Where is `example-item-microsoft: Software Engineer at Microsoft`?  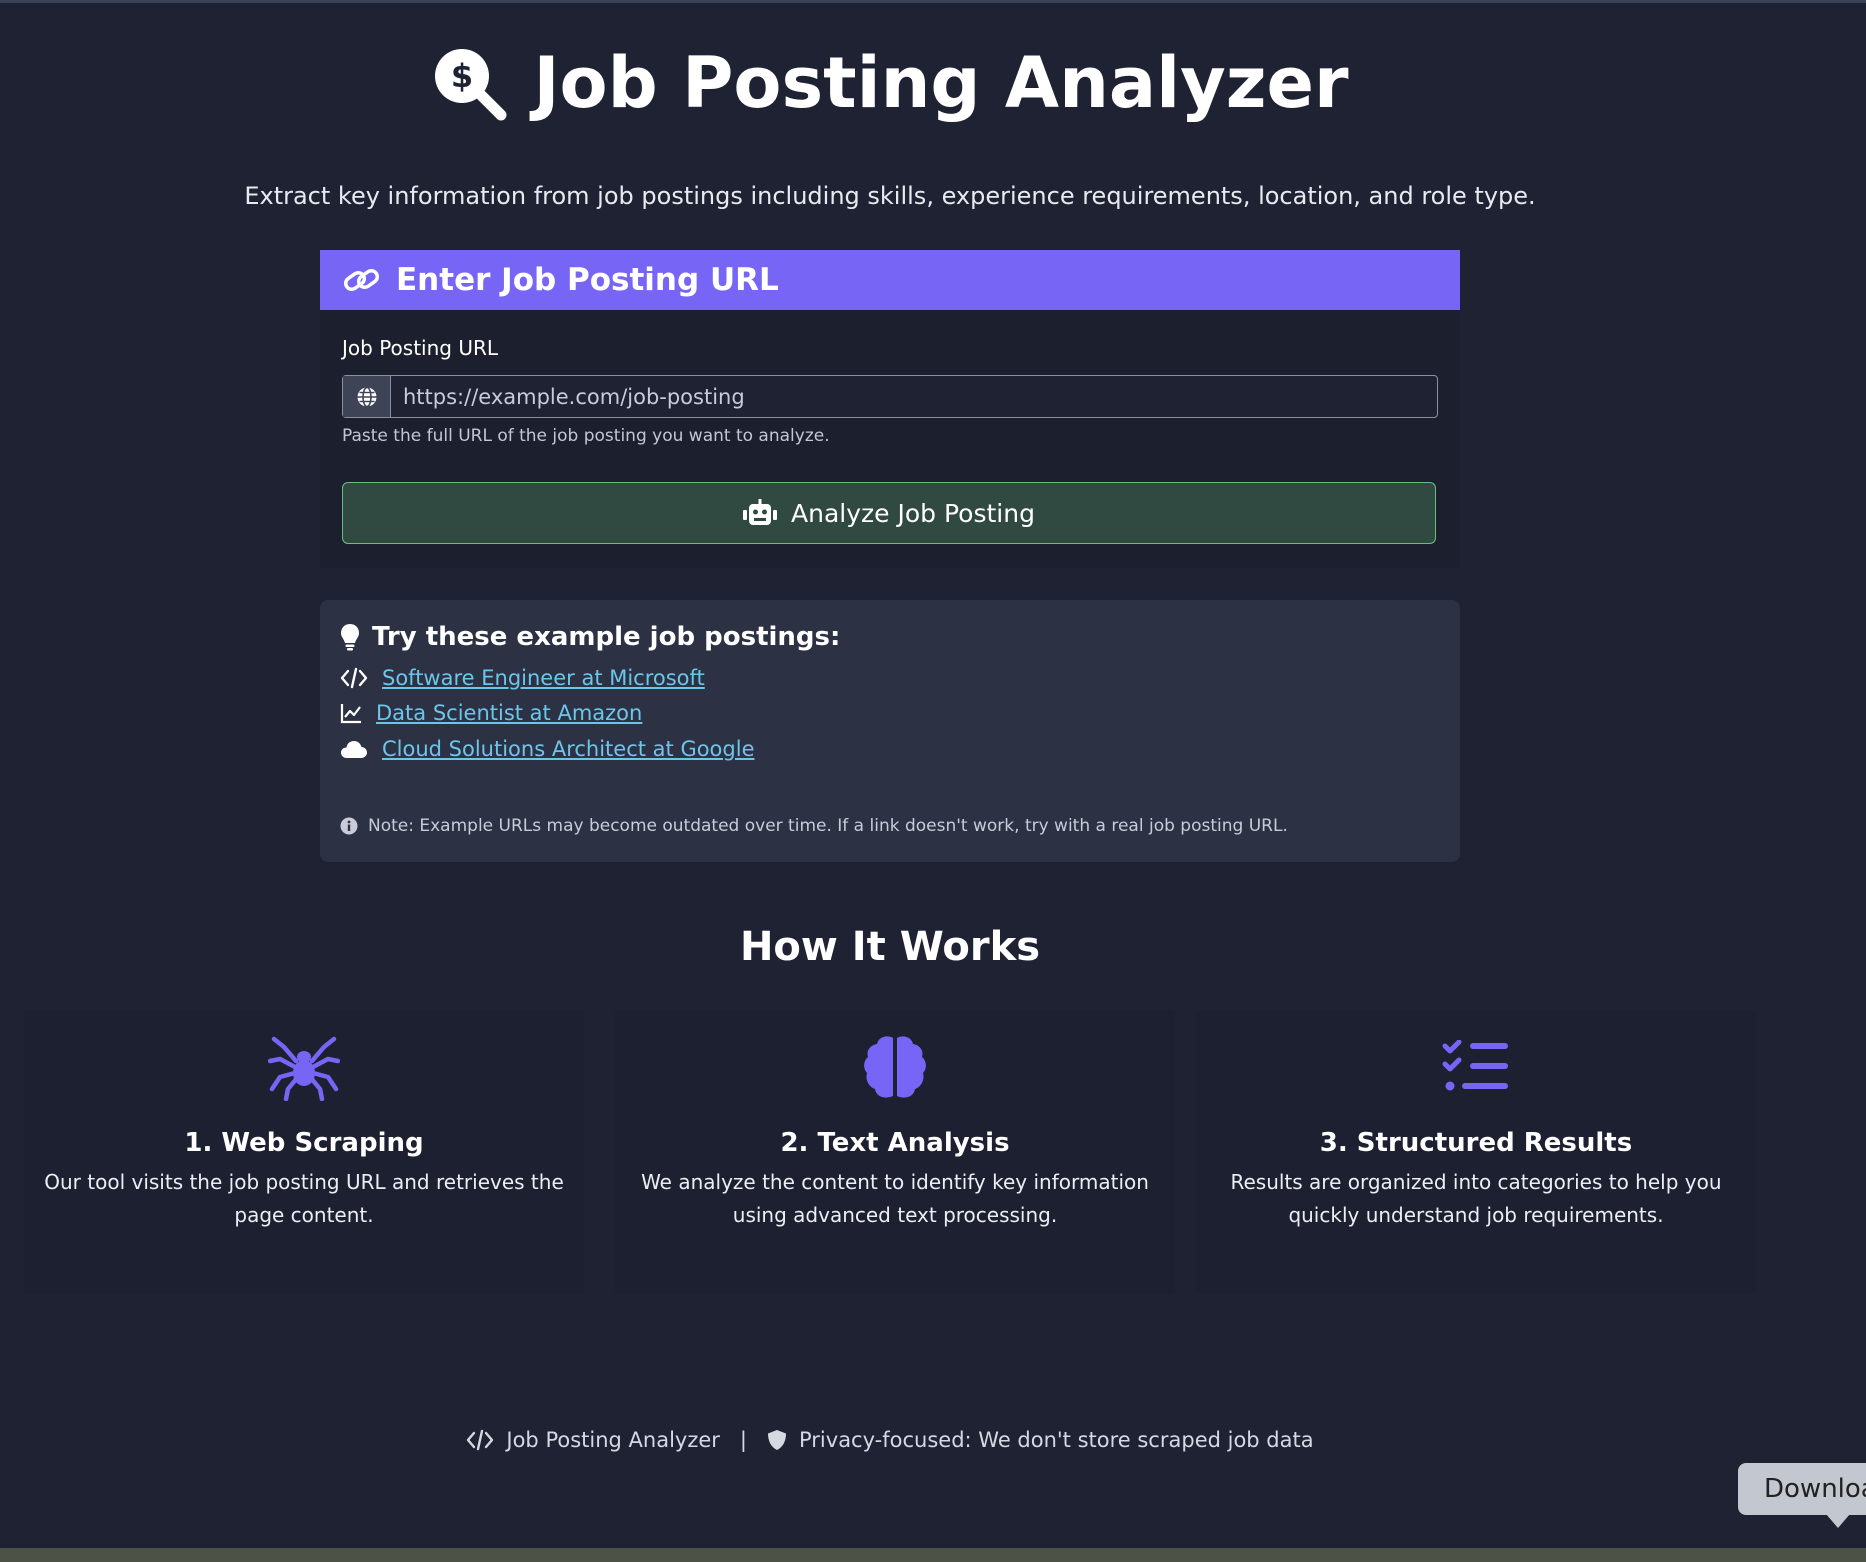
example-item-microsoft: Software Engineer at Microsoft is located at coordinates (522, 678).